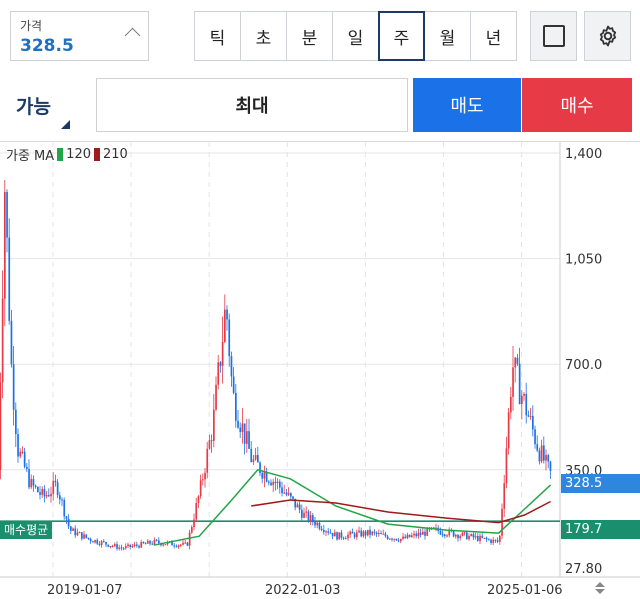  Describe the element at coordinates (600, 529) in the screenshot. I see `avg-price-tag: 179.7` at that location.